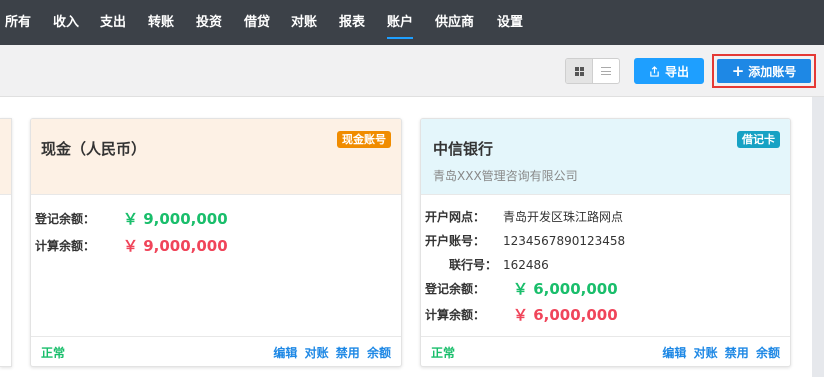  I want to click on top-nav: 所有 收入 支出 转账 投资 借贷 对账 报表 账户 供应商 设置, so click(412, 22).